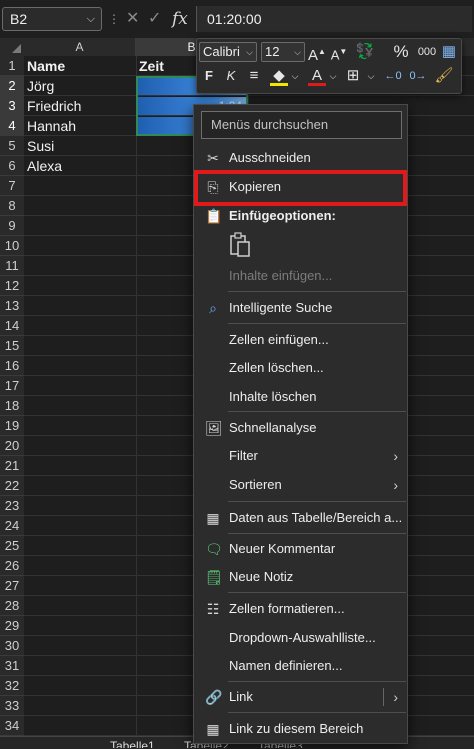  I want to click on row-header-7: 7, so click(12, 186).